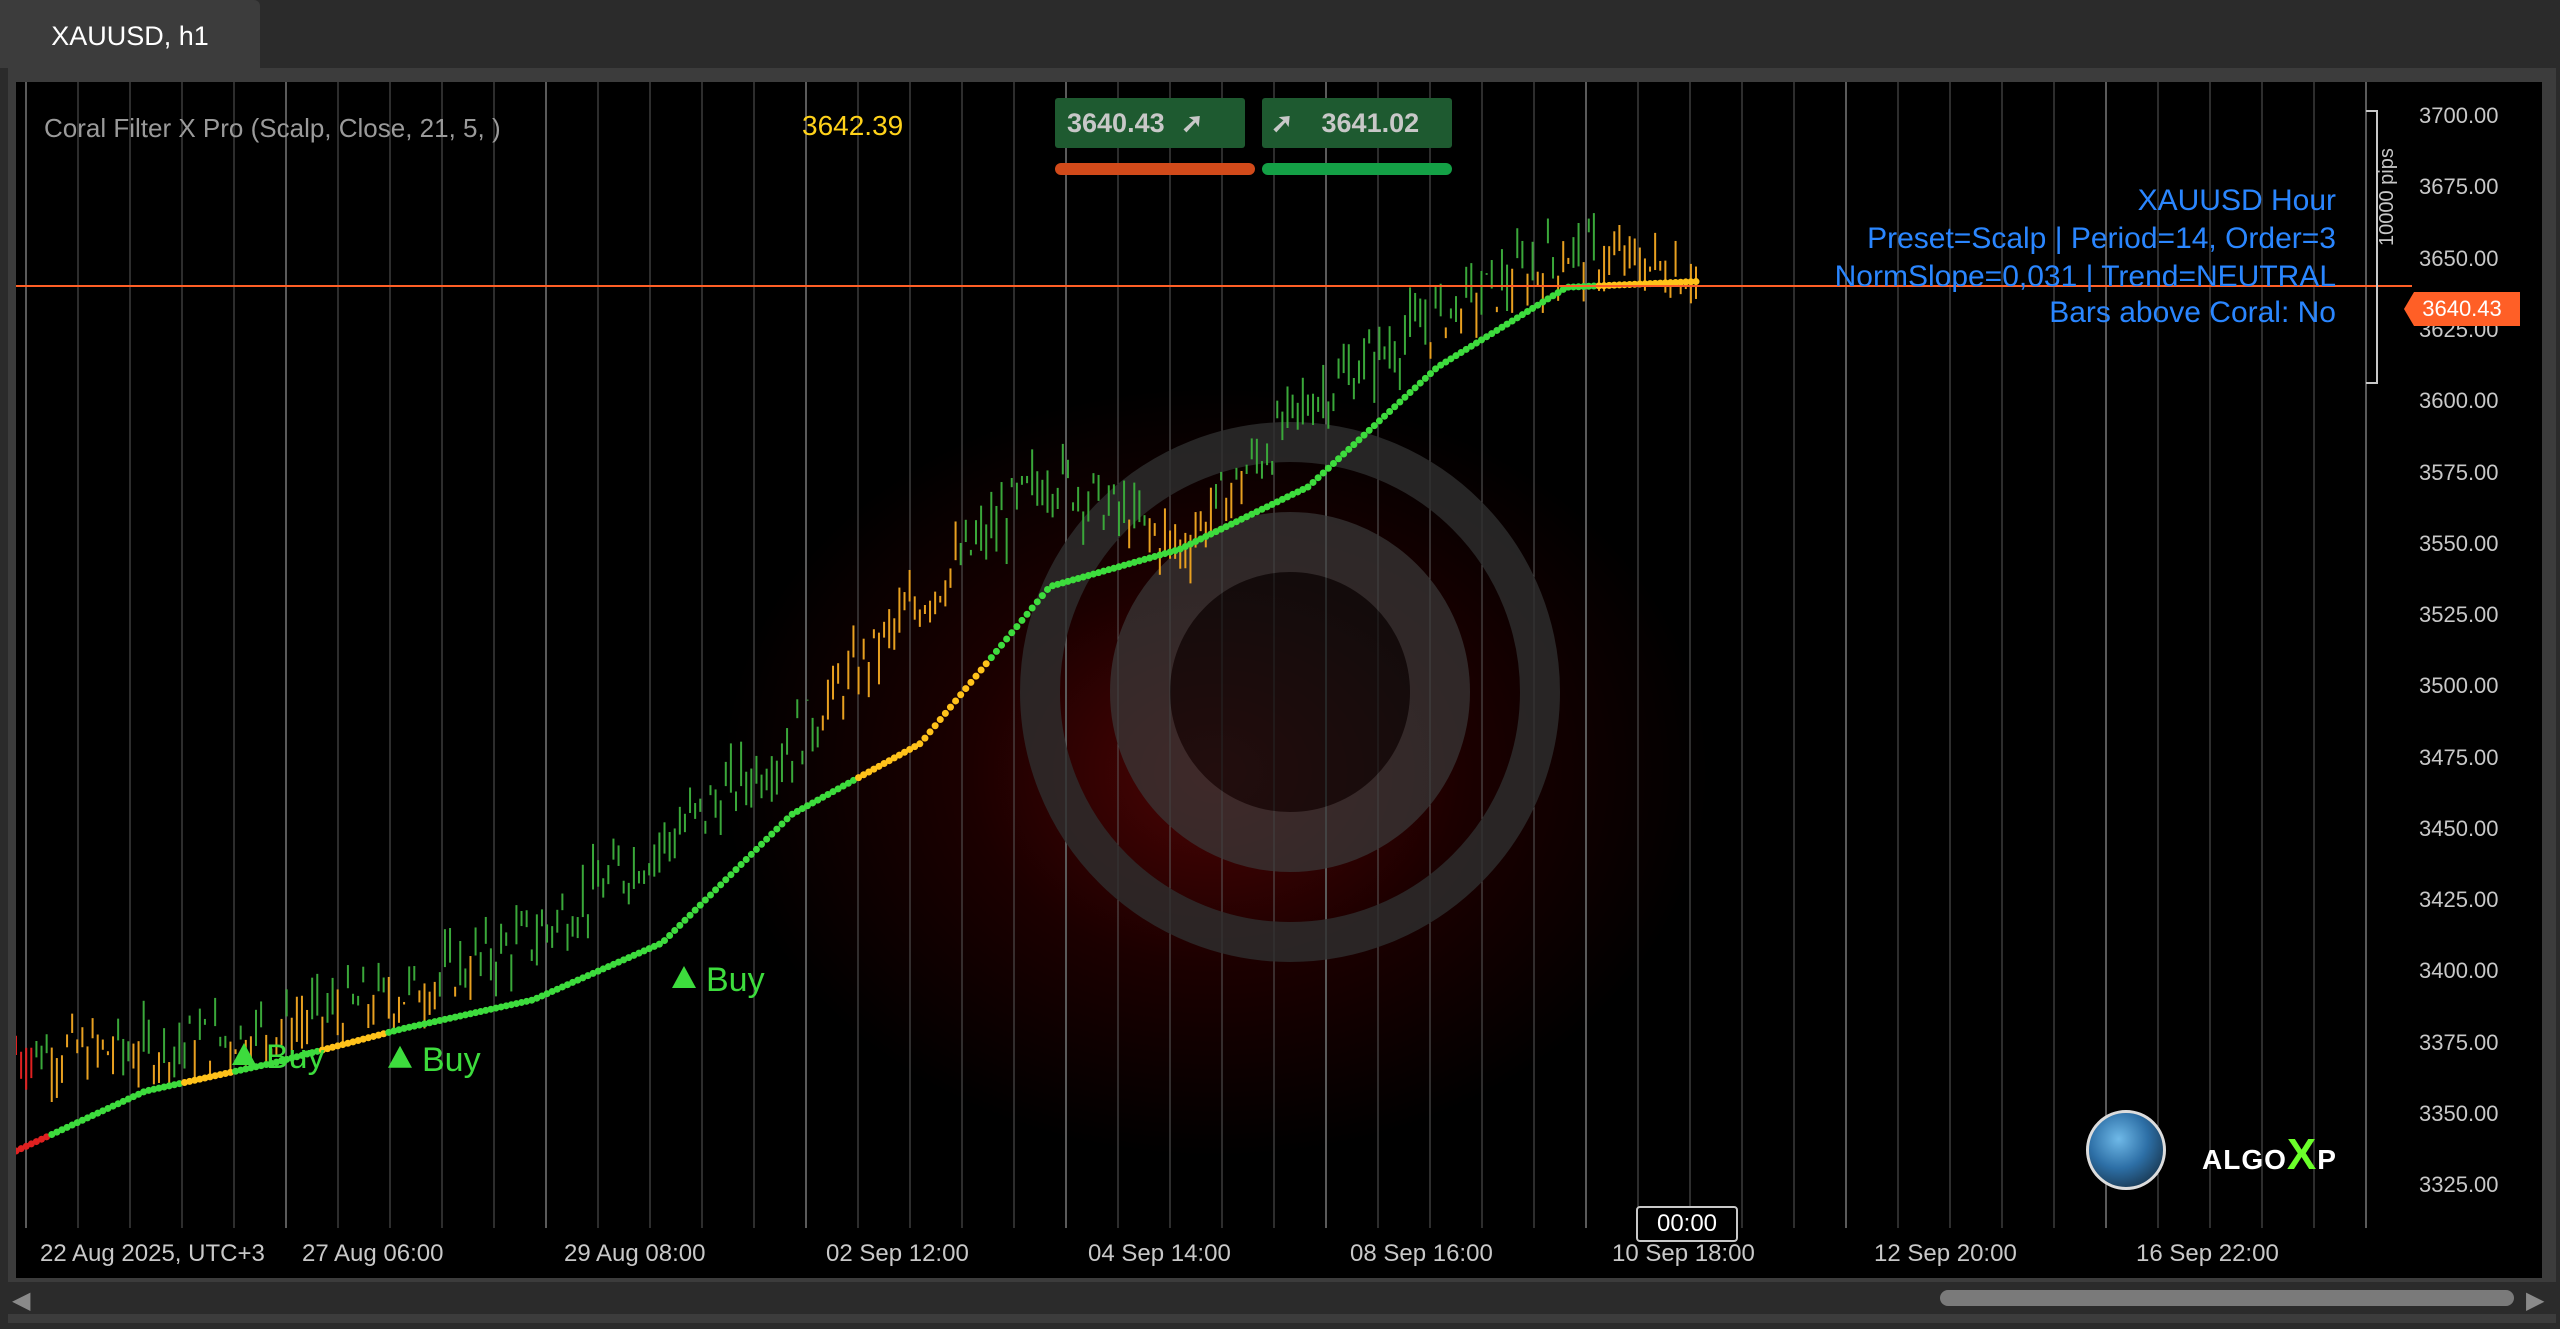 This screenshot has width=2560, height=1329. What do you see at coordinates (2459, 900) in the screenshot?
I see `price-axis-label: 3425.00` at bounding box center [2459, 900].